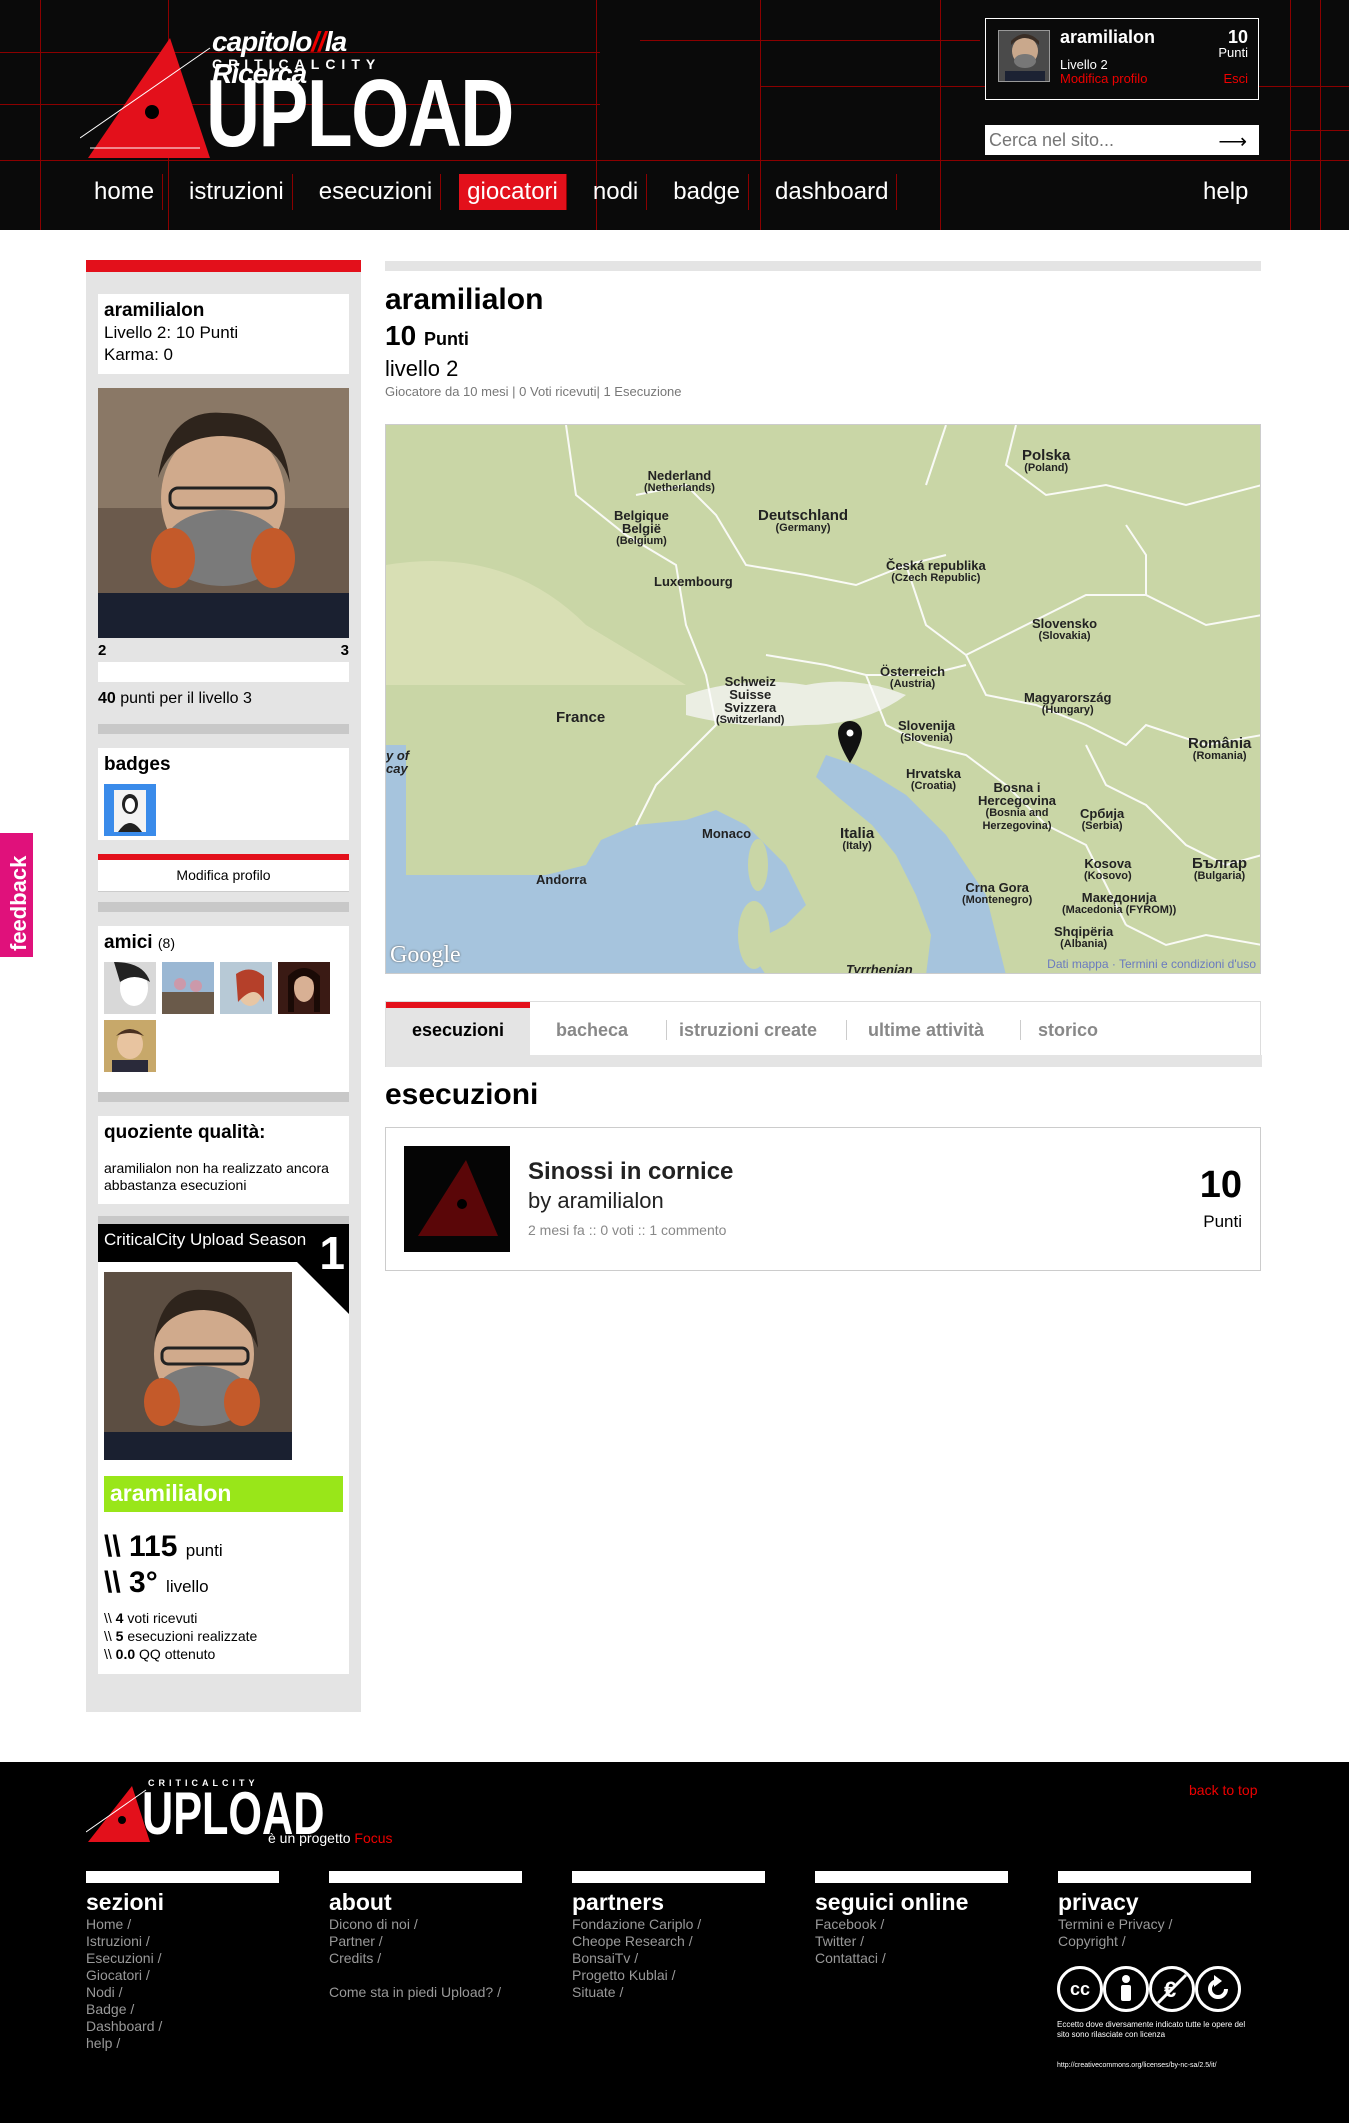  What do you see at coordinates (513, 192) in the screenshot?
I see `nav-giocatori: giocatori` at bounding box center [513, 192].